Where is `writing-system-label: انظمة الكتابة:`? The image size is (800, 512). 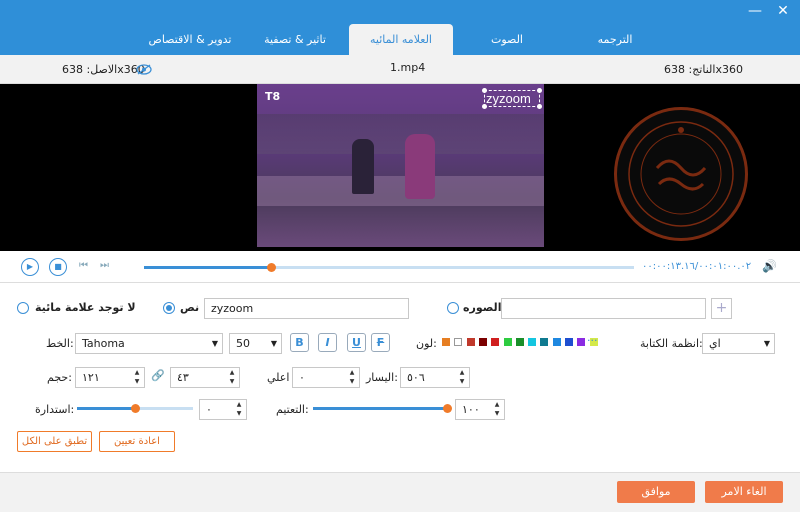 writing-system-label: انظمة الكتابة: is located at coordinates (671, 343).